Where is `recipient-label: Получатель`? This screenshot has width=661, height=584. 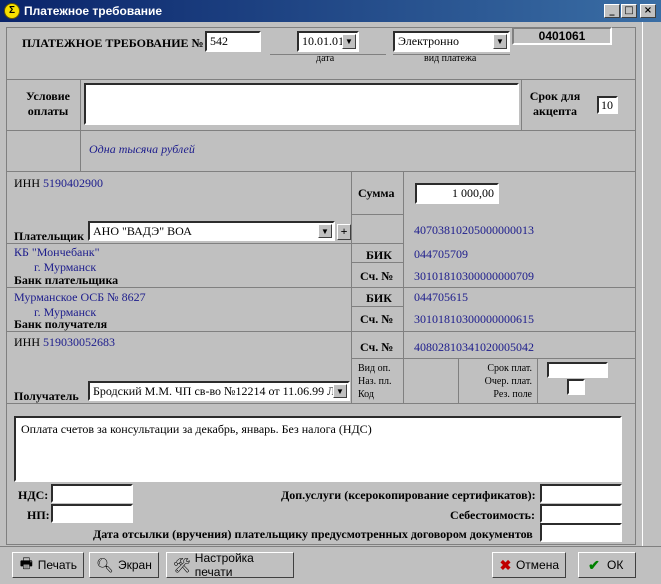 recipient-label: Получатель is located at coordinates (46, 396).